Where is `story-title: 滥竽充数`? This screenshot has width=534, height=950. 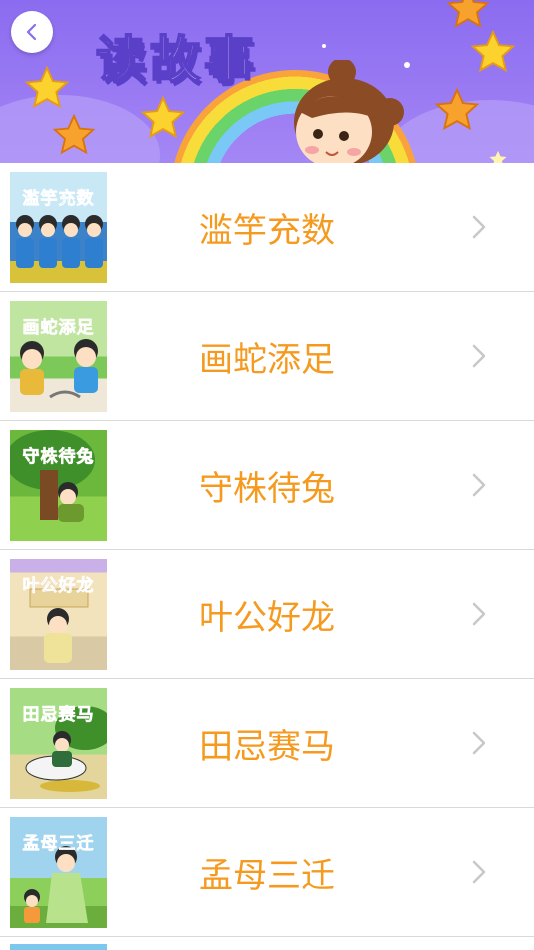
story-title: 滥竽充数 is located at coordinates (267, 230).